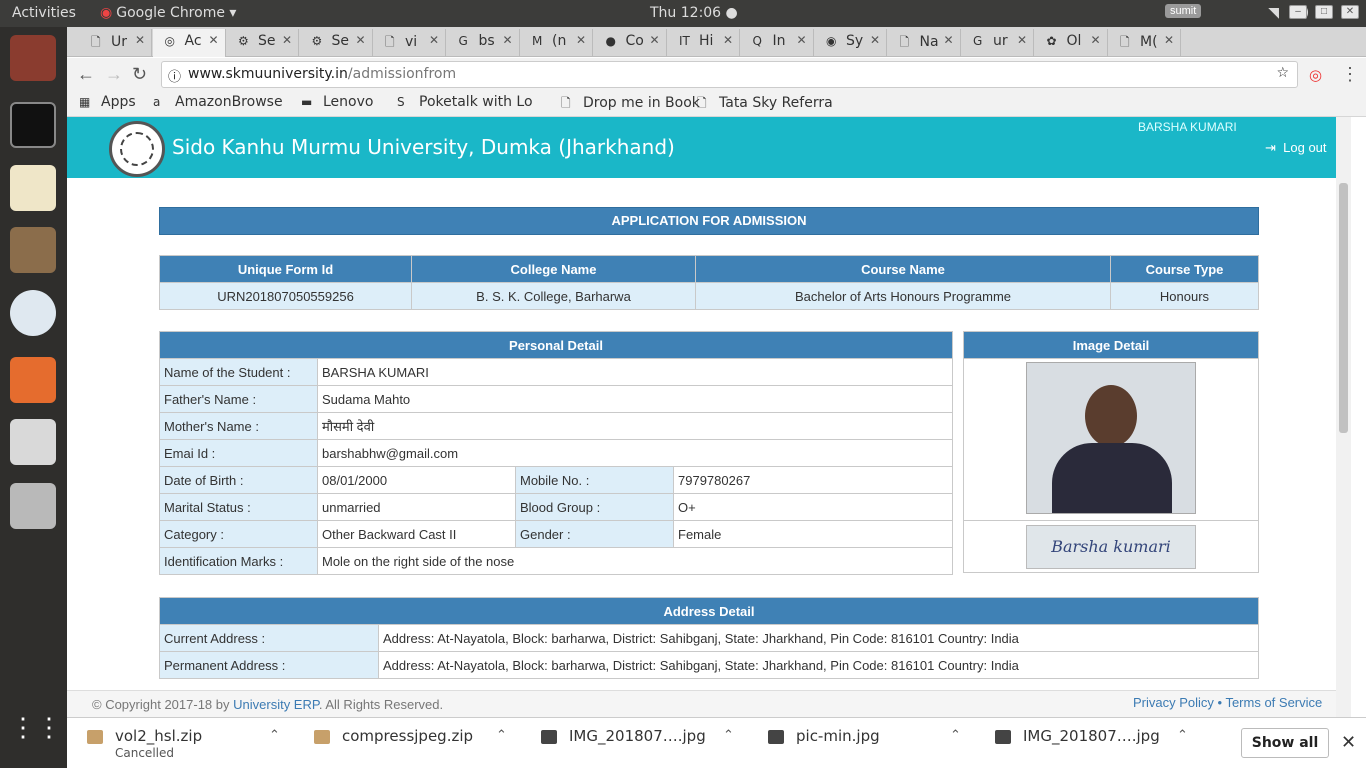 This screenshot has width=1366, height=768. What do you see at coordinates (176, 13) in the screenshot?
I see `app-menu-label: Google Chrome ▾` at bounding box center [176, 13].